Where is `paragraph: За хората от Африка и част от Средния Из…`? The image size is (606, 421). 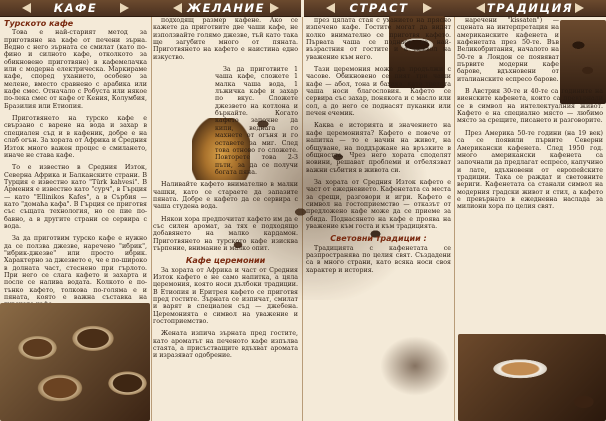 paragraph: За хората от Африка и част от Средния Из… is located at coordinates (225, 296).